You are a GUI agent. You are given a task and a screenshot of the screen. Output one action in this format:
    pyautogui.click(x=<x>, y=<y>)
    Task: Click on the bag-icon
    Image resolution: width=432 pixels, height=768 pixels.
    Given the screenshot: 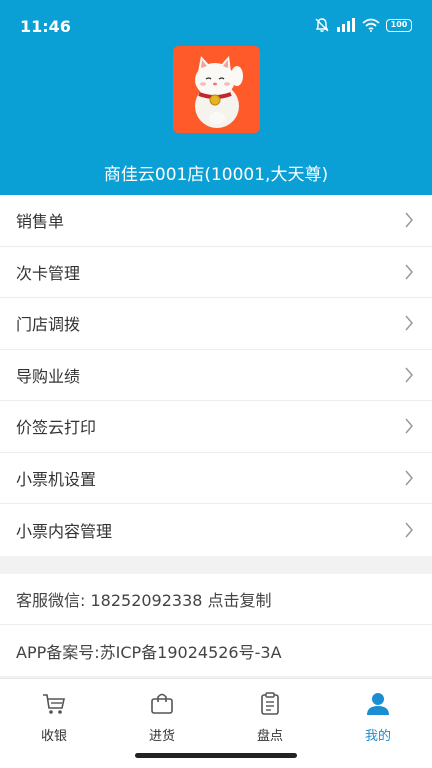 What is the action you would take?
    pyautogui.click(x=162, y=703)
    